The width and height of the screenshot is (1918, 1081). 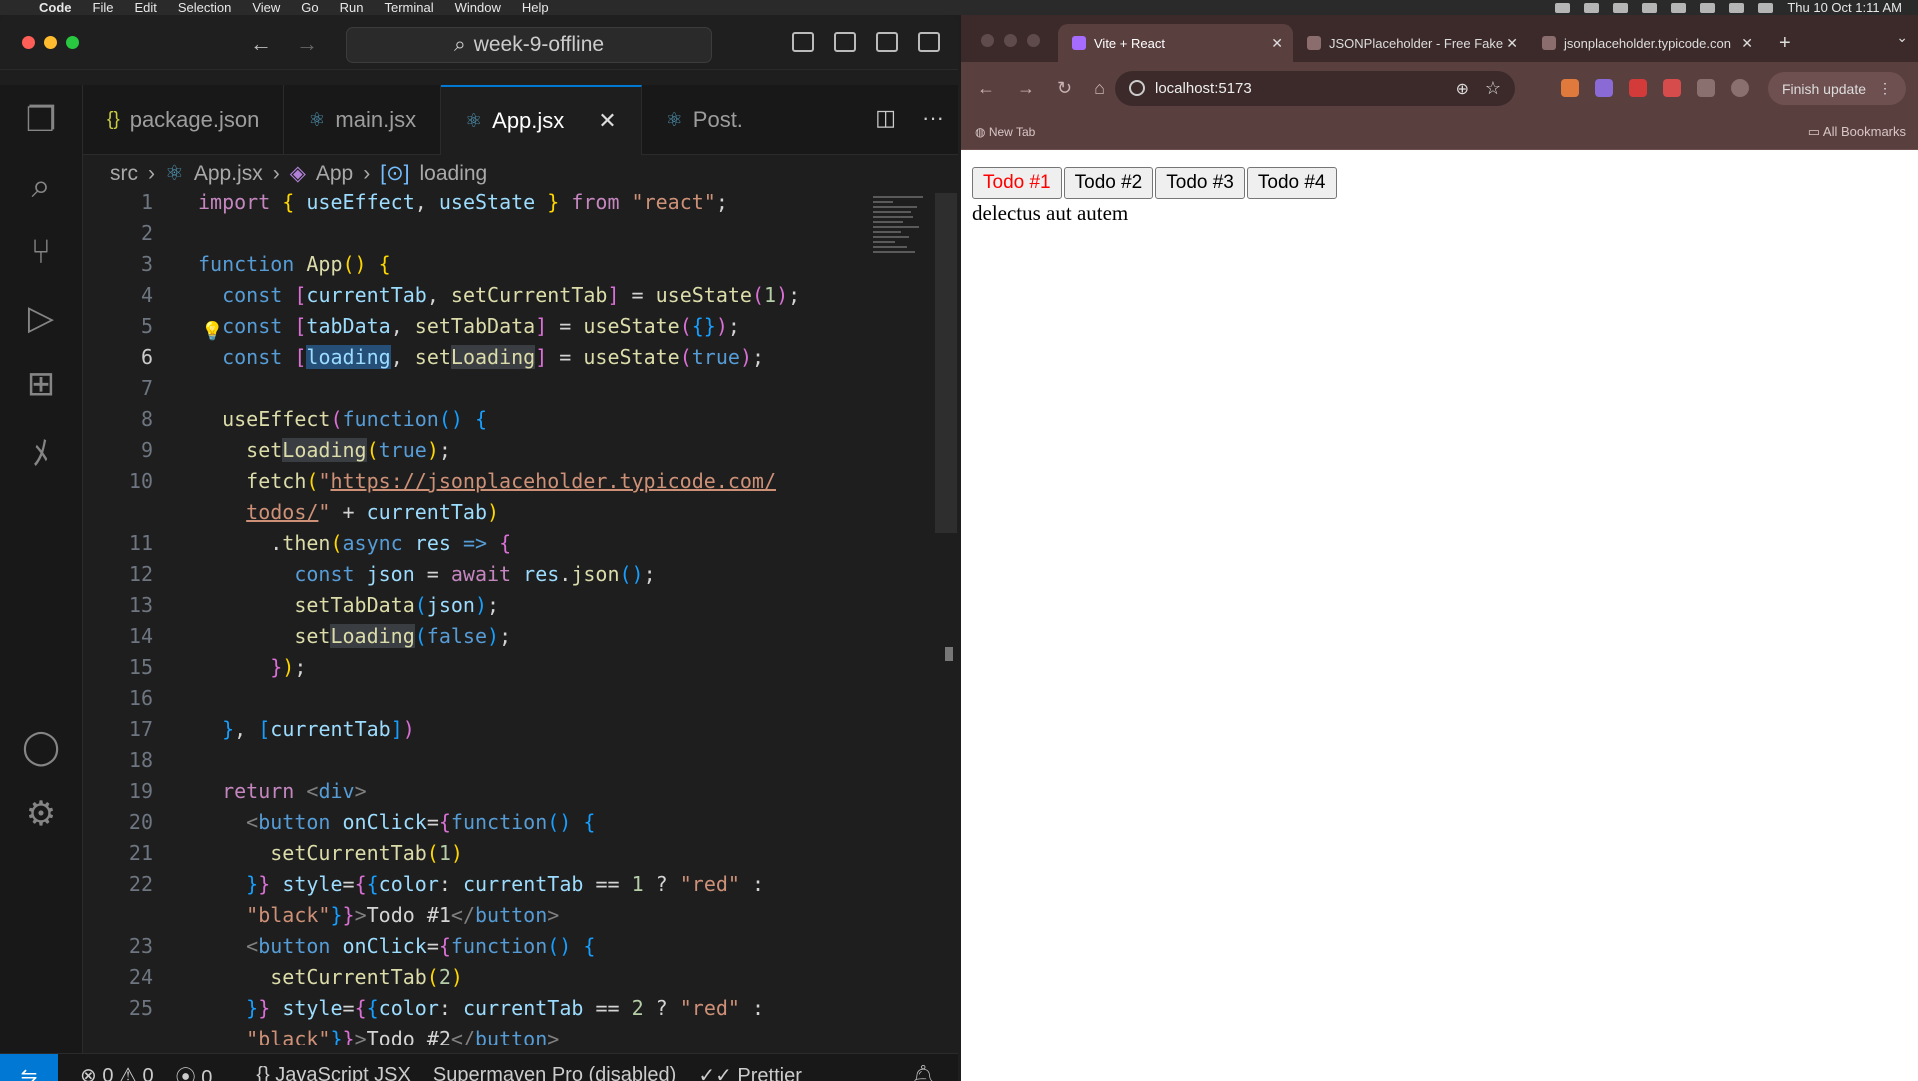 What do you see at coordinates (352, 7) in the screenshot?
I see `menu-run: Run` at bounding box center [352, 7].